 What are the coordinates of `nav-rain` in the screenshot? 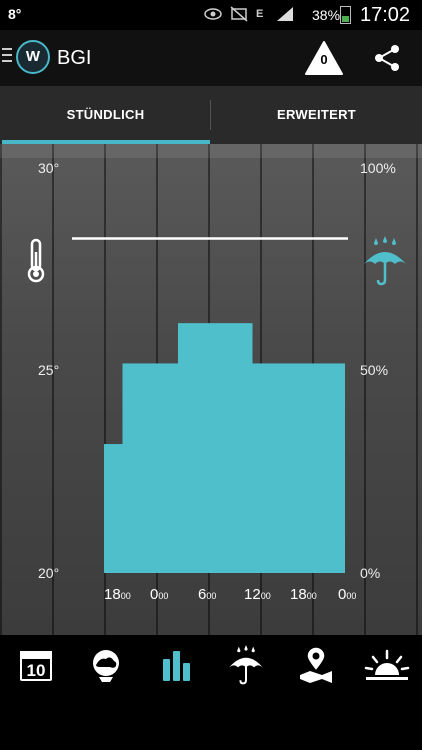 It's located at (246, 665).